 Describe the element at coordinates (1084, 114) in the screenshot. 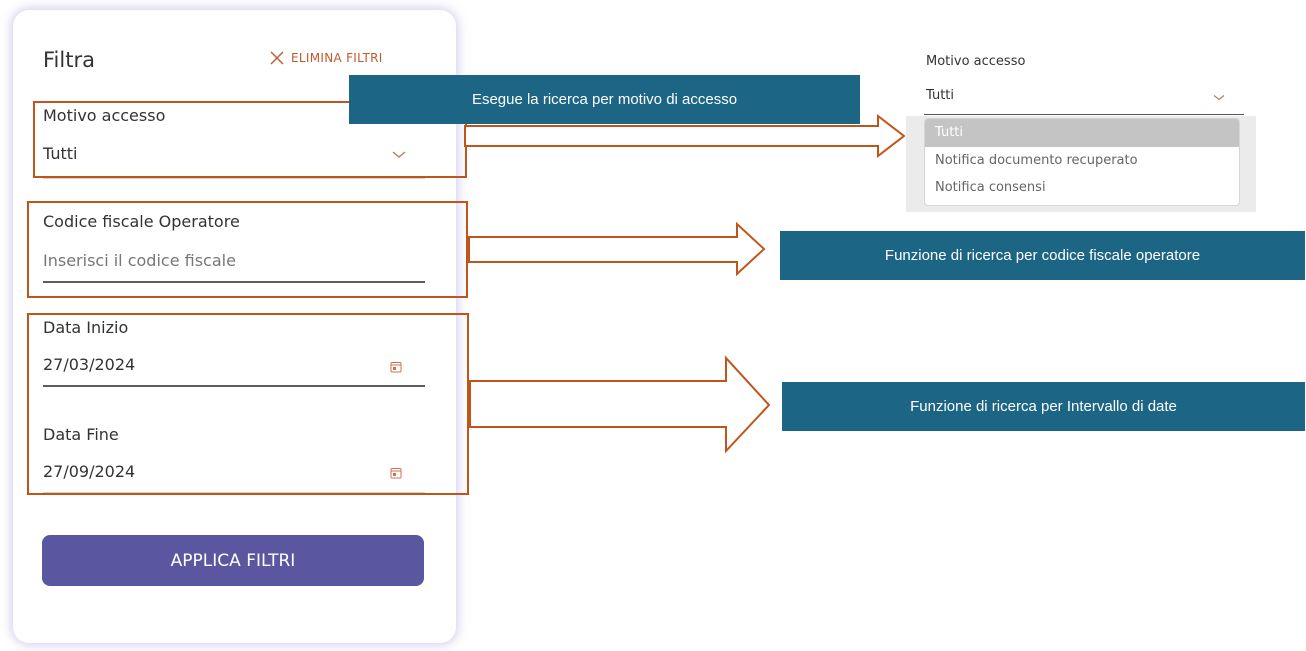

I see `dropdown-example-underline` at that location.